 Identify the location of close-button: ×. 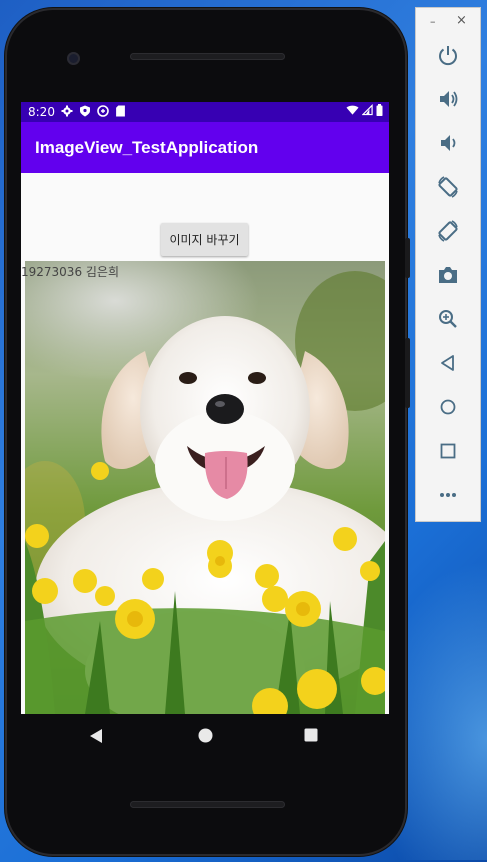
(461, 20).